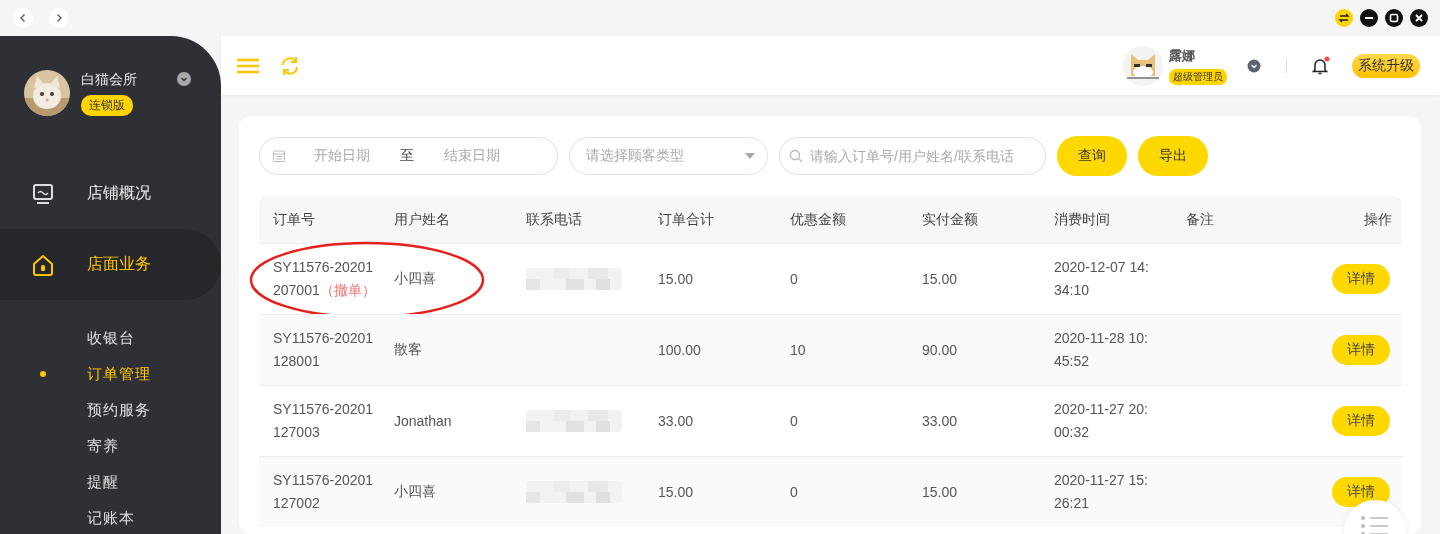 This screenshot has width=1440, height=534. What do you see at coordinates (43, 193) in the screenshot?
I see `monitor-icon` at bounding box center [43, 193].